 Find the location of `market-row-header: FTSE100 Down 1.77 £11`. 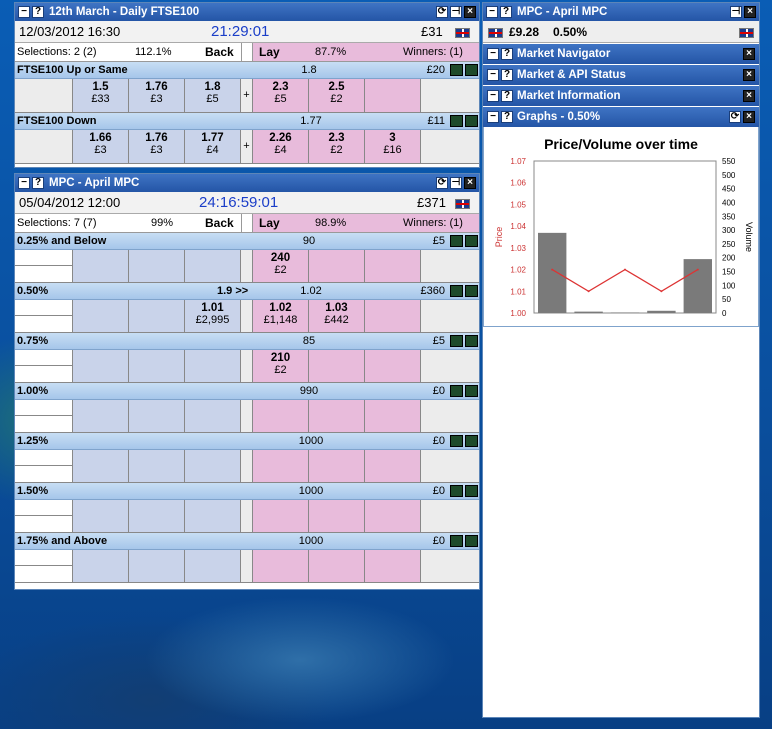

market-row-header: FTSE100 Down 1.77 £11 is located at coordinates (247, 121).